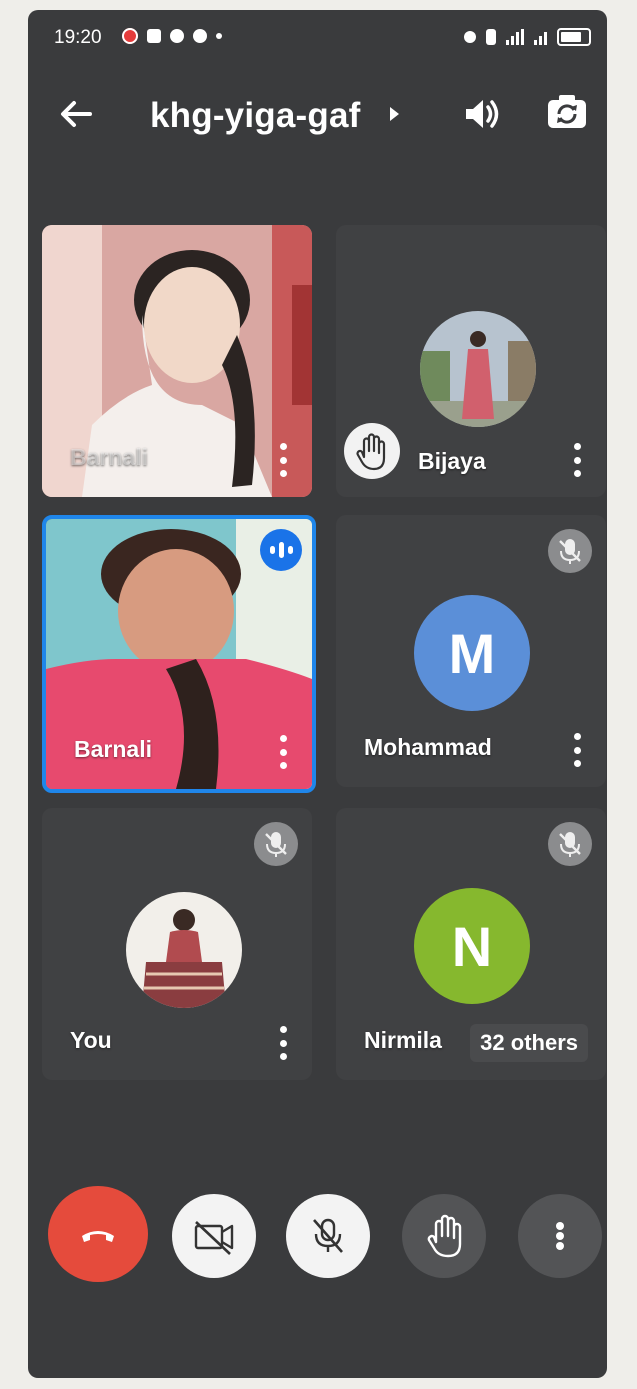 This screenshot has width=637, height=1389. What do you see at coordinates (482, 114) in the screenshot?
I see `speaker-icon` at bounding box center [482, 114].